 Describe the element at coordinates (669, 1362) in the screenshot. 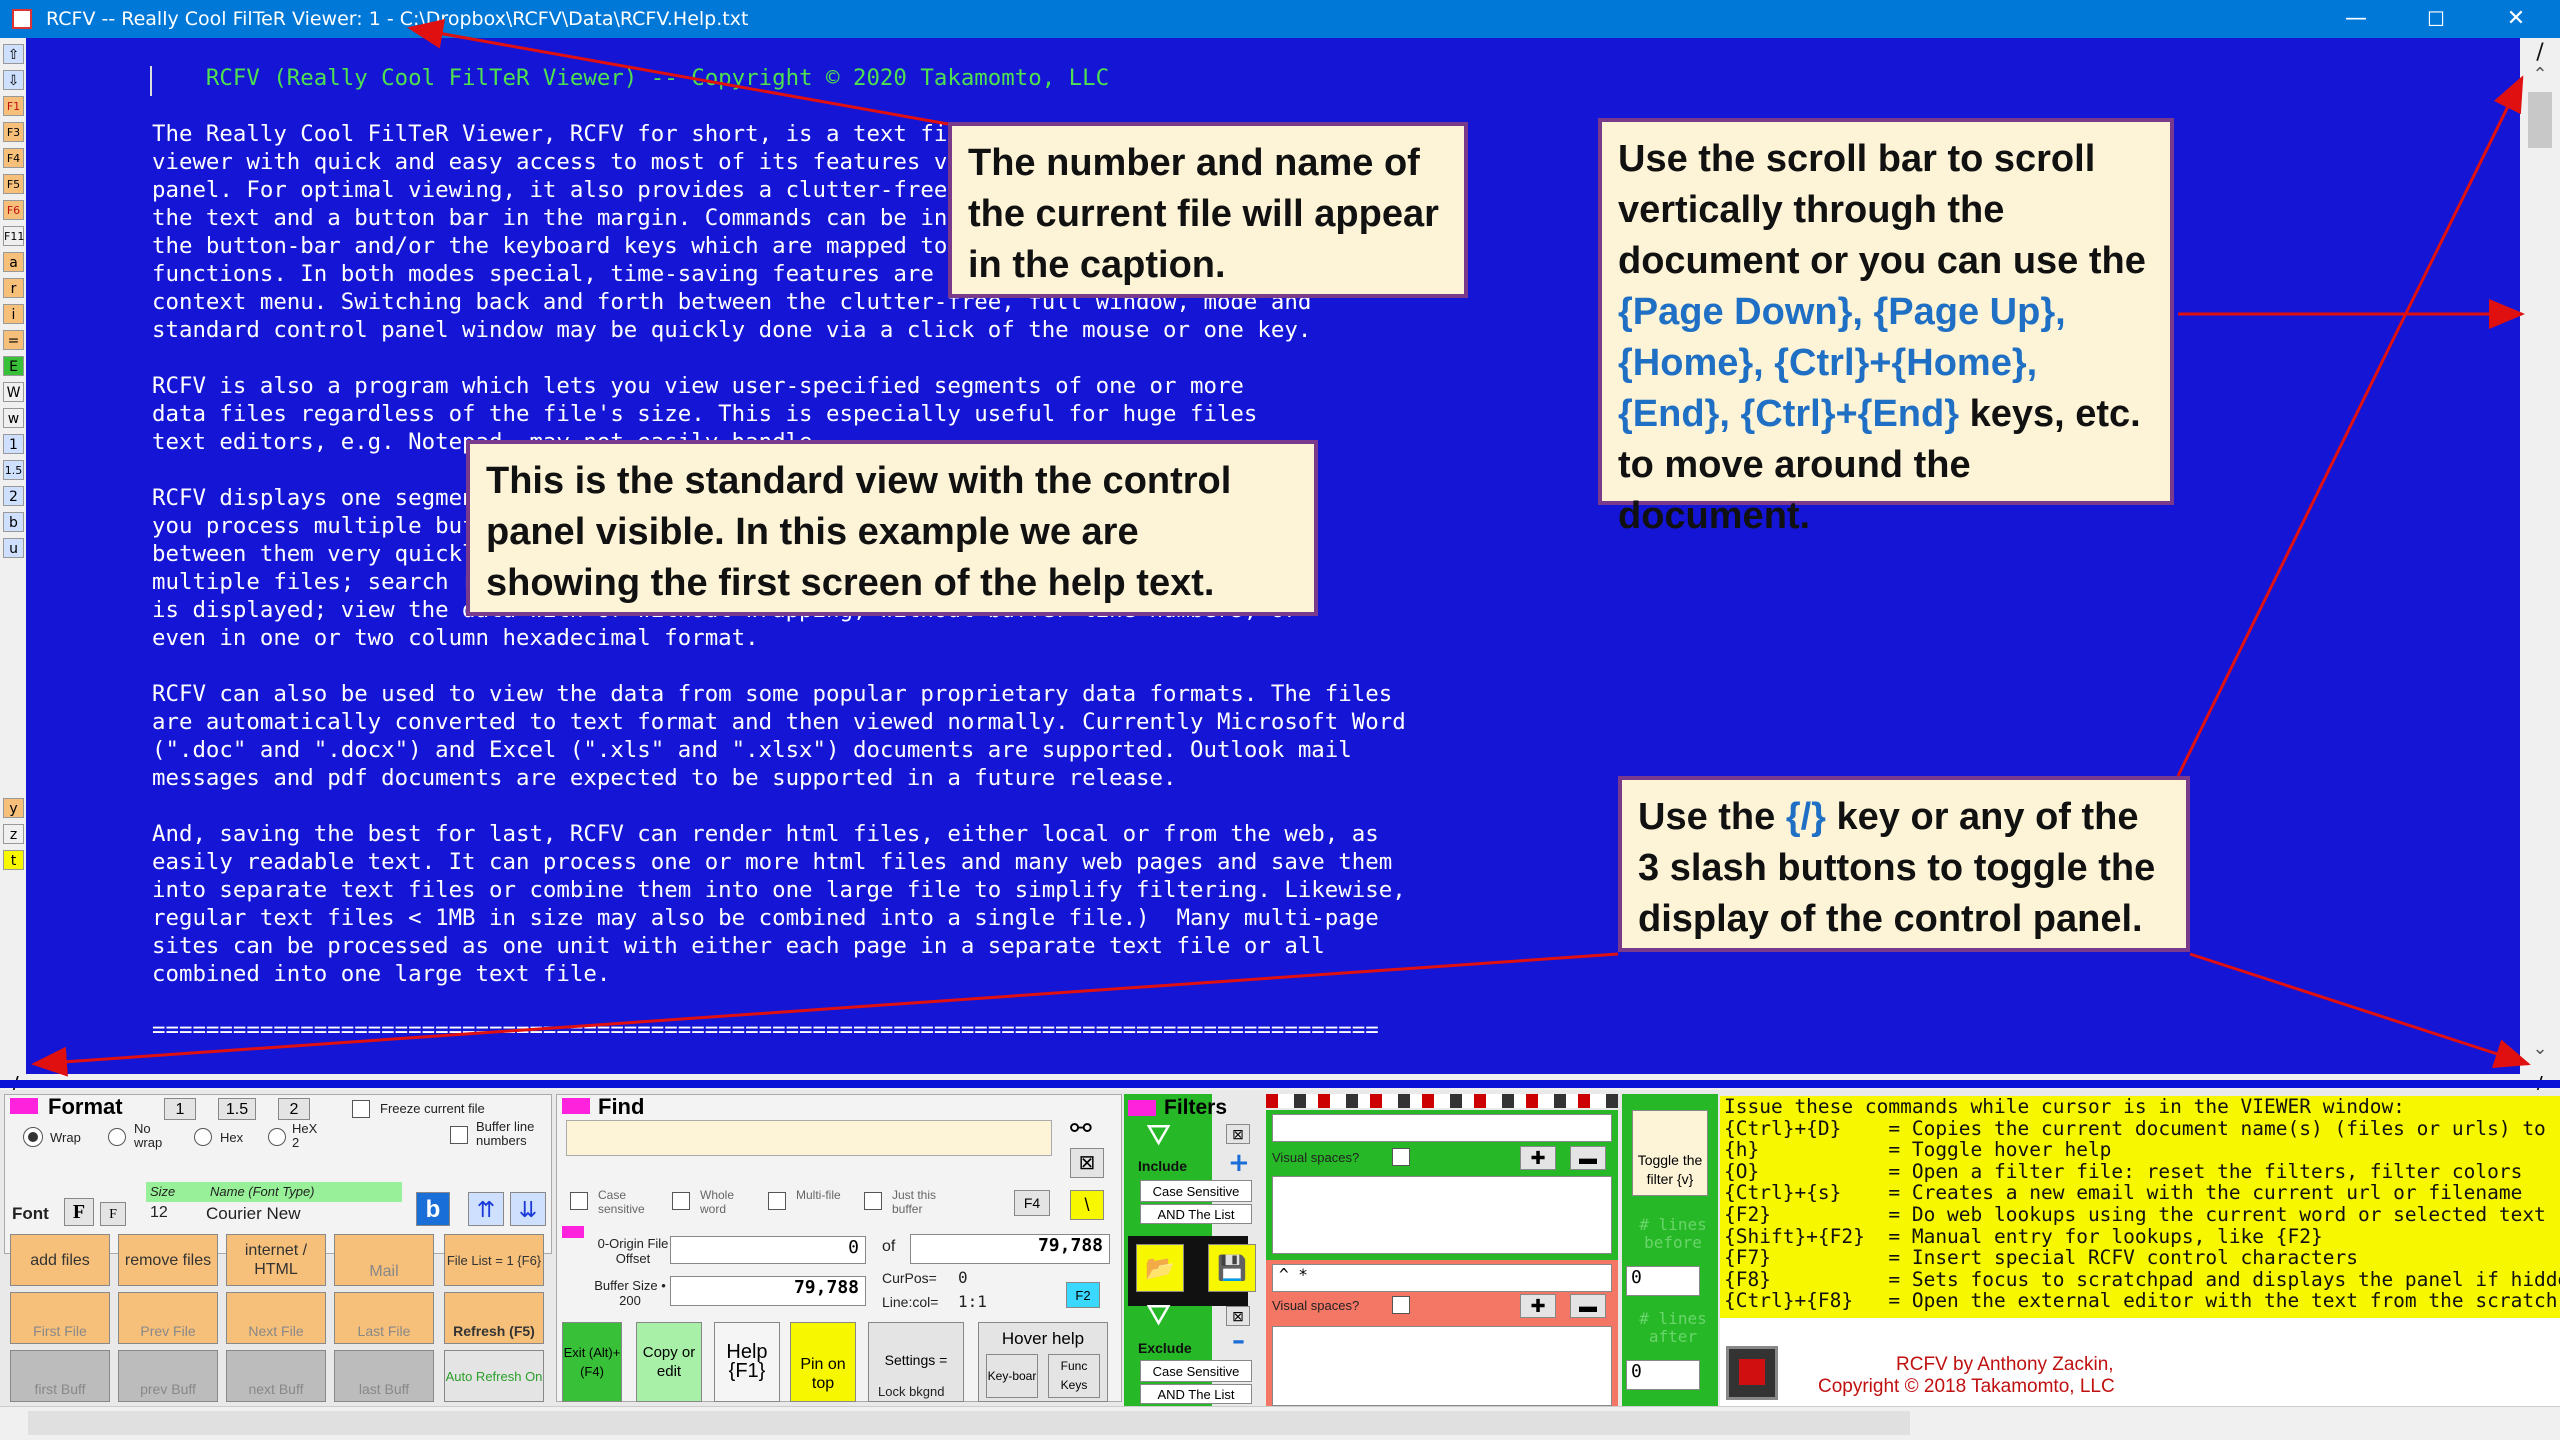

I see `copy-edit-button: Copy or edit` at that location.